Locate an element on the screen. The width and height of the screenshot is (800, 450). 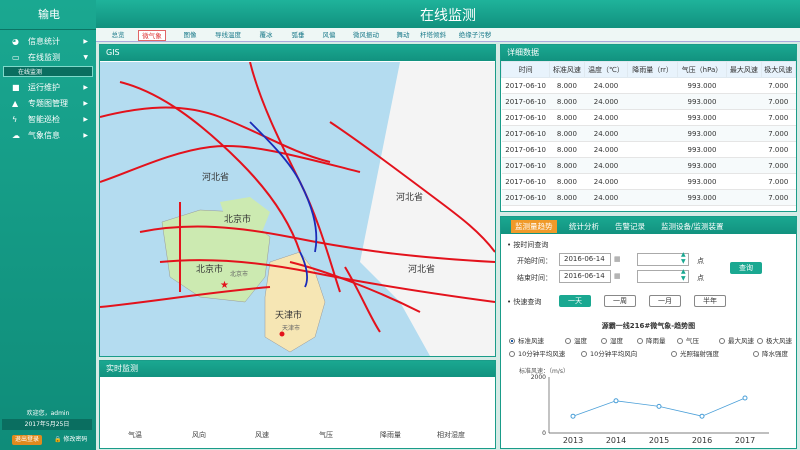
column-header: 最大风速 is located at coordinates (744, 69).